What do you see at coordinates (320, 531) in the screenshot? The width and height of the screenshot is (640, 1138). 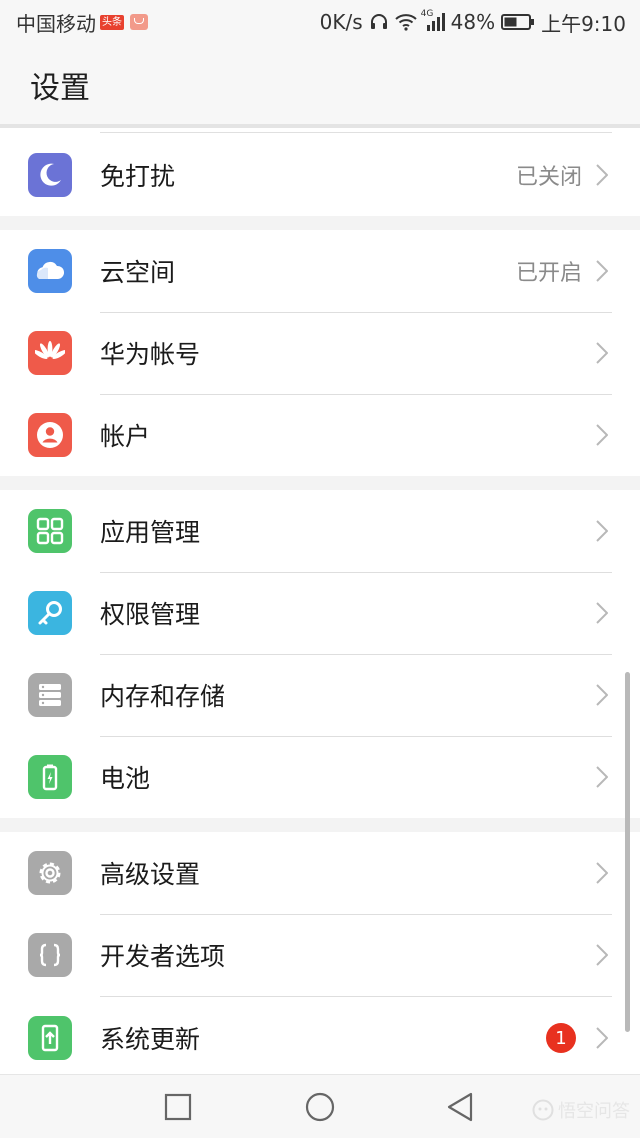 I see `settings-item-app-management: 应用管理` at bounding box center [320, 531].